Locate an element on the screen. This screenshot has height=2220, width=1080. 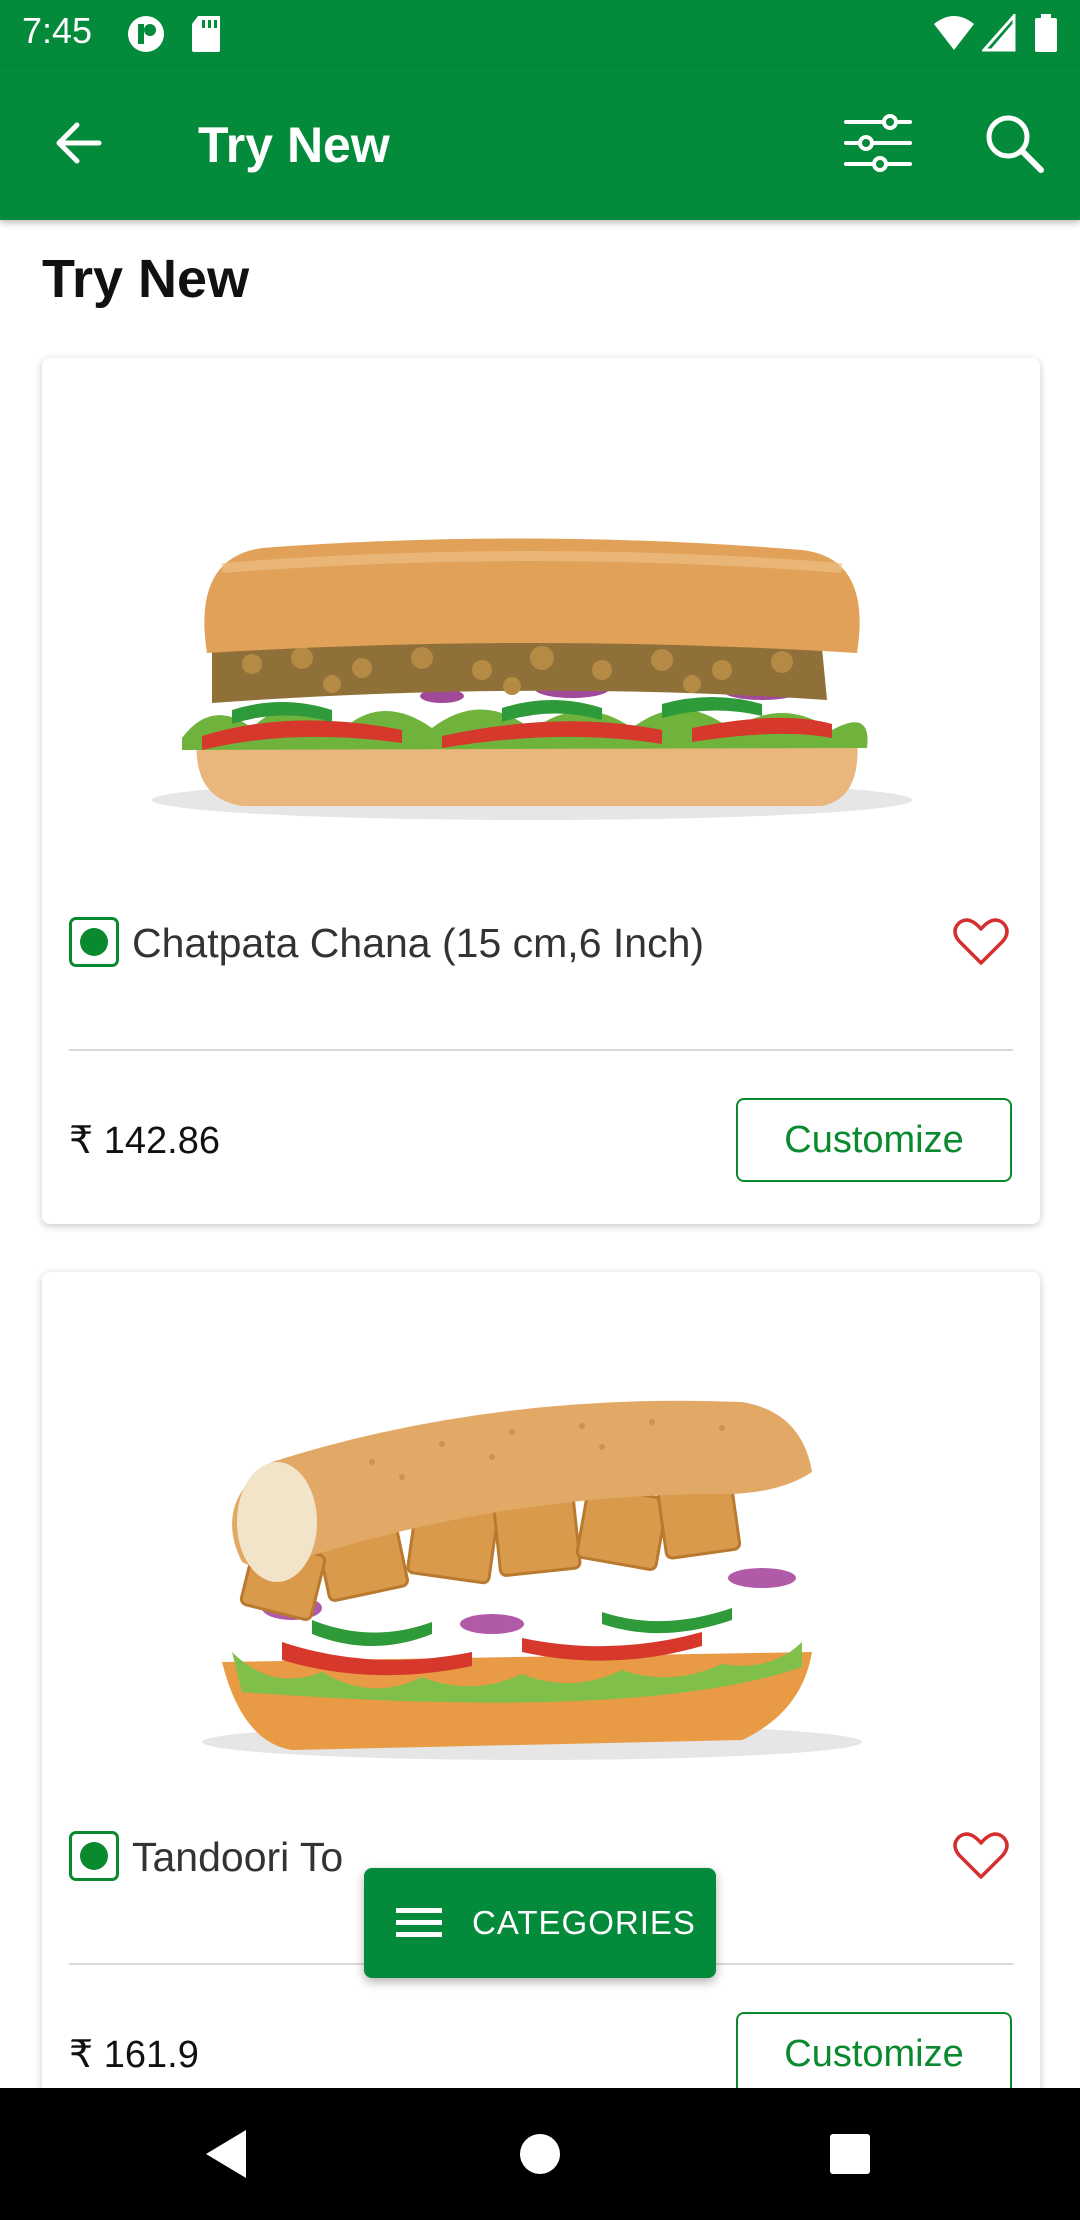
nav-recents-icon is located at coordinates (850, 2154).